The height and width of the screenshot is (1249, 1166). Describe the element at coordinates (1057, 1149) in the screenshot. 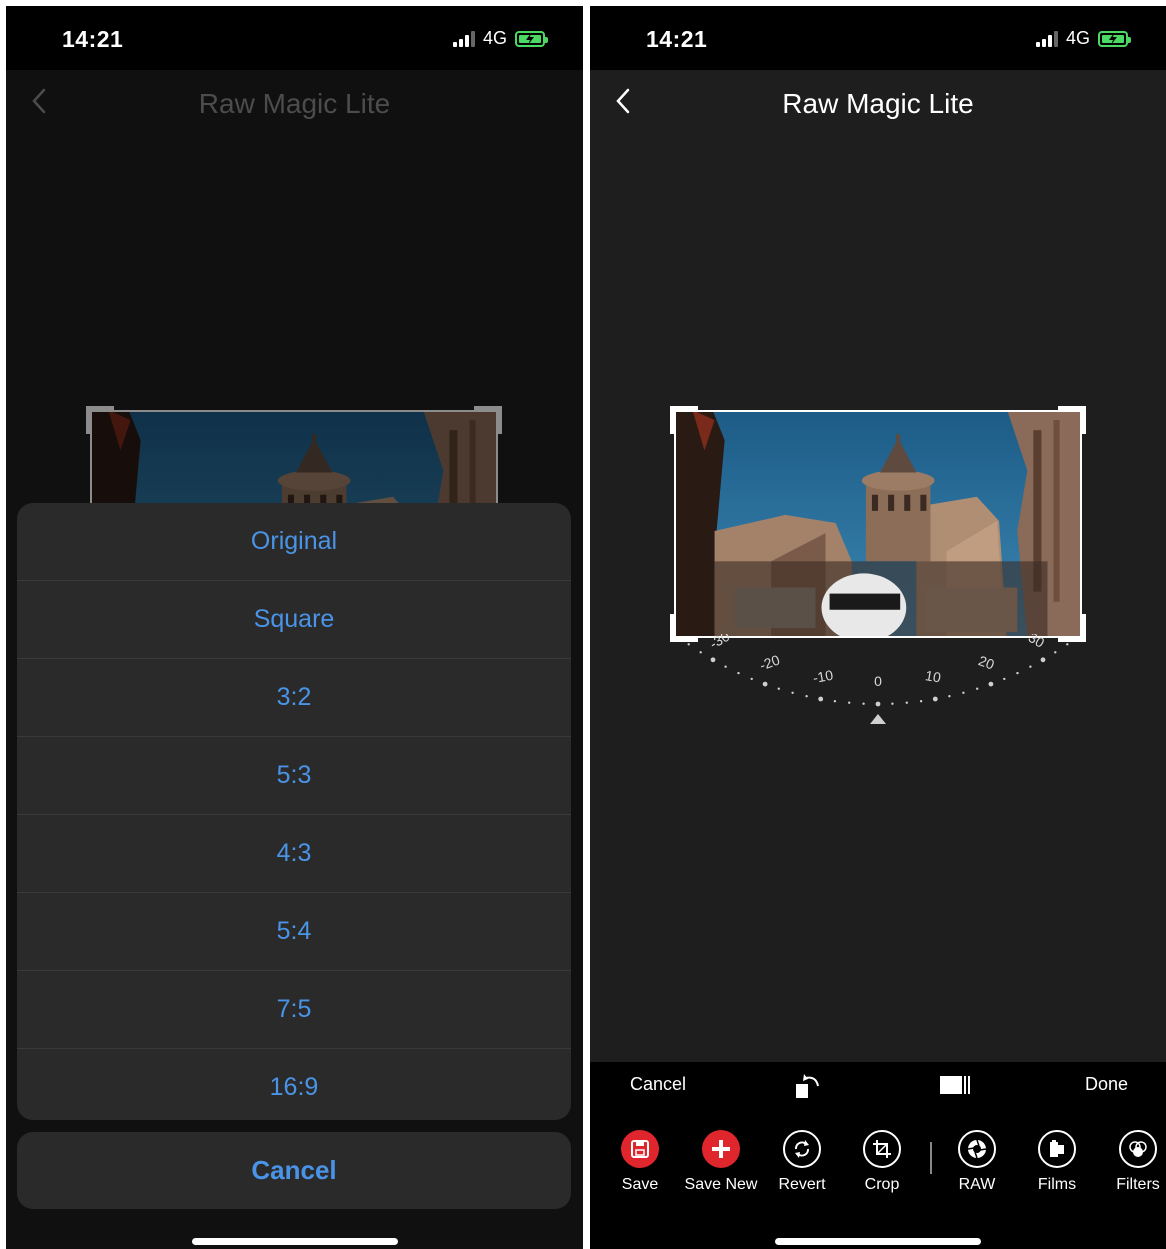

I see `film-roll-icon` at that location.